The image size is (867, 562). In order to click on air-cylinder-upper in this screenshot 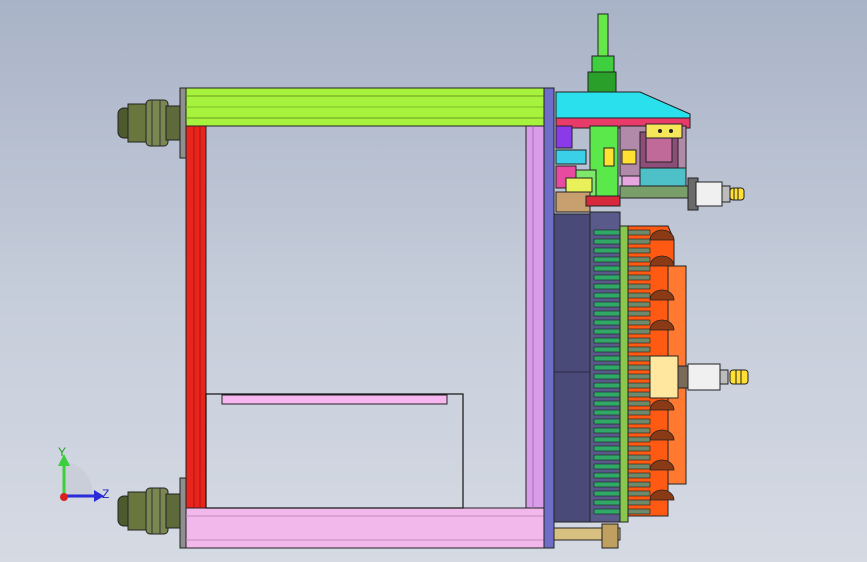, I will do `click(716, 194)`.